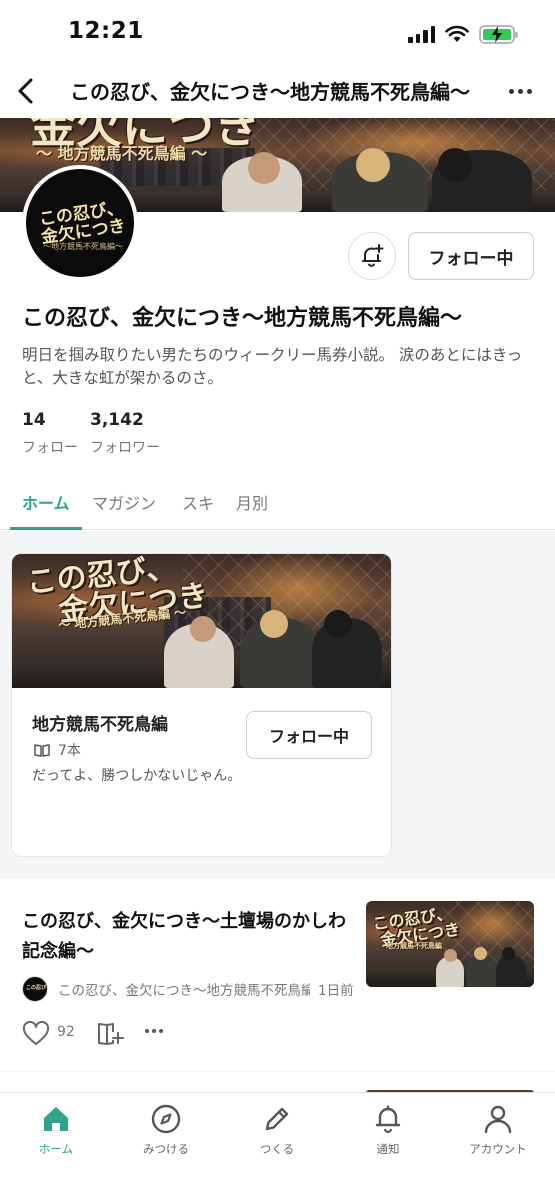 Image resolution: width=555 pixels, height=1200 pixels. What do you see at coordinates (50, 448) in the screenshot?
I see `following-label: フォロー` at bounding box center [50, 448].